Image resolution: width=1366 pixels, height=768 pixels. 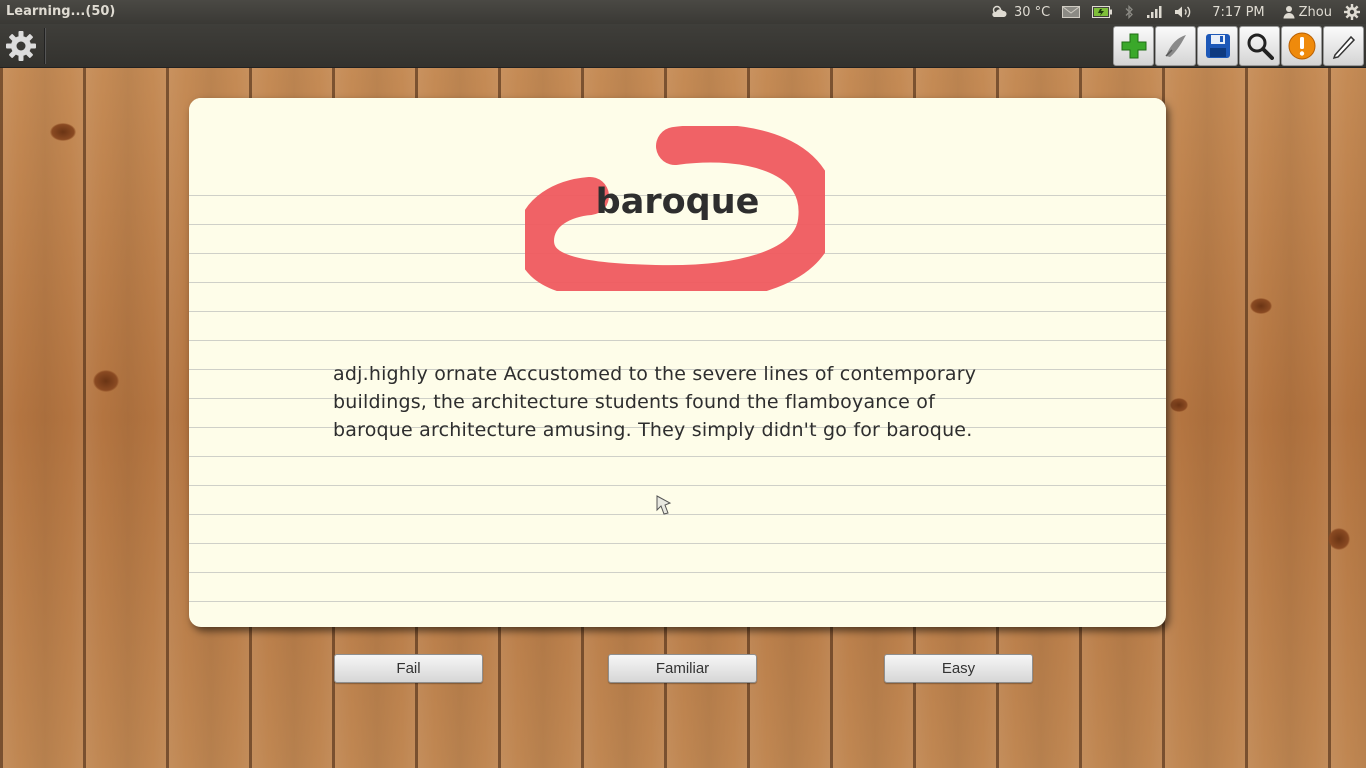 What do you see at coordinates (408, 668) in the screenshot?
I see `fail-button: Fail` at bounding box center [408, 668].